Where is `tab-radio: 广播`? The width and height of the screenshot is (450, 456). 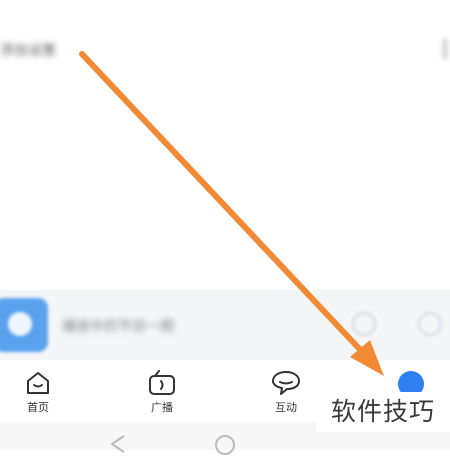 tab-radio: 广播 is located at coordinates (162, 395).